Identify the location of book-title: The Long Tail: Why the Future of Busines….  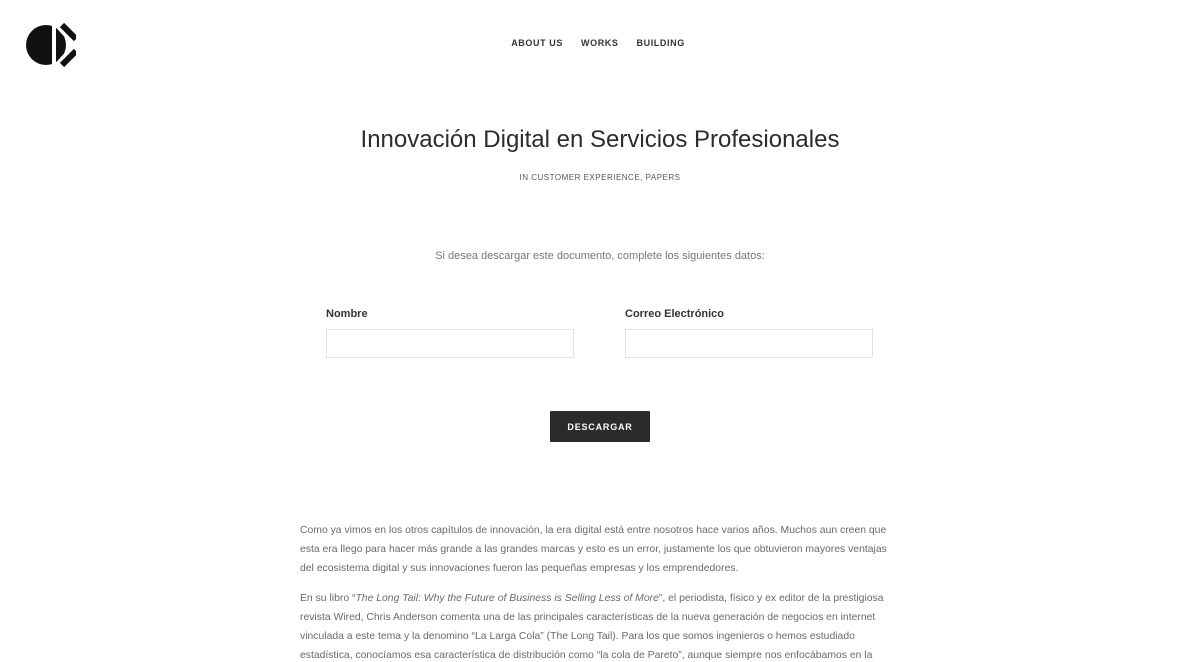
(507, 598).